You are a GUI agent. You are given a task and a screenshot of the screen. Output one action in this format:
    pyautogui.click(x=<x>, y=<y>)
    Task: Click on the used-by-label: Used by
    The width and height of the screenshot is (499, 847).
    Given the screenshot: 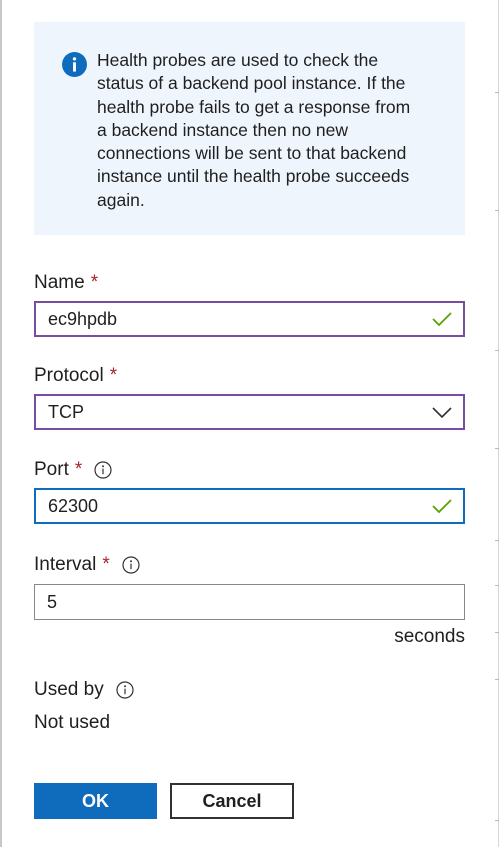 What is the action you would take?
    pyautogui.click(x=84, y=690)
    